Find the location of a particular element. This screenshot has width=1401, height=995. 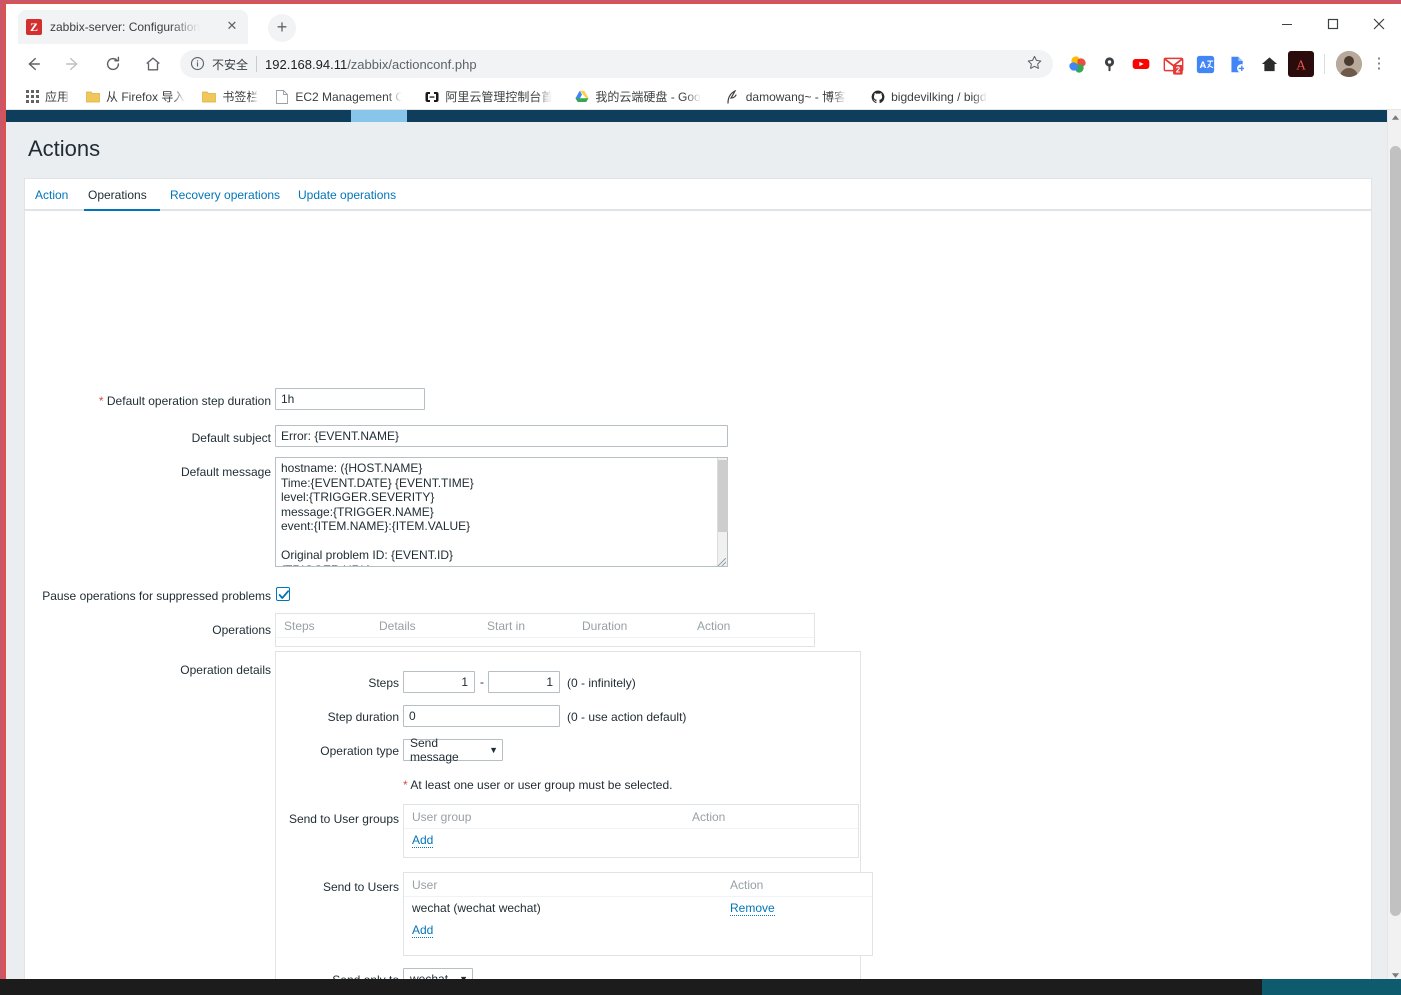

bookmark-firefox-import: 从 Firefox 导入 is located at coordinates (135, 96).